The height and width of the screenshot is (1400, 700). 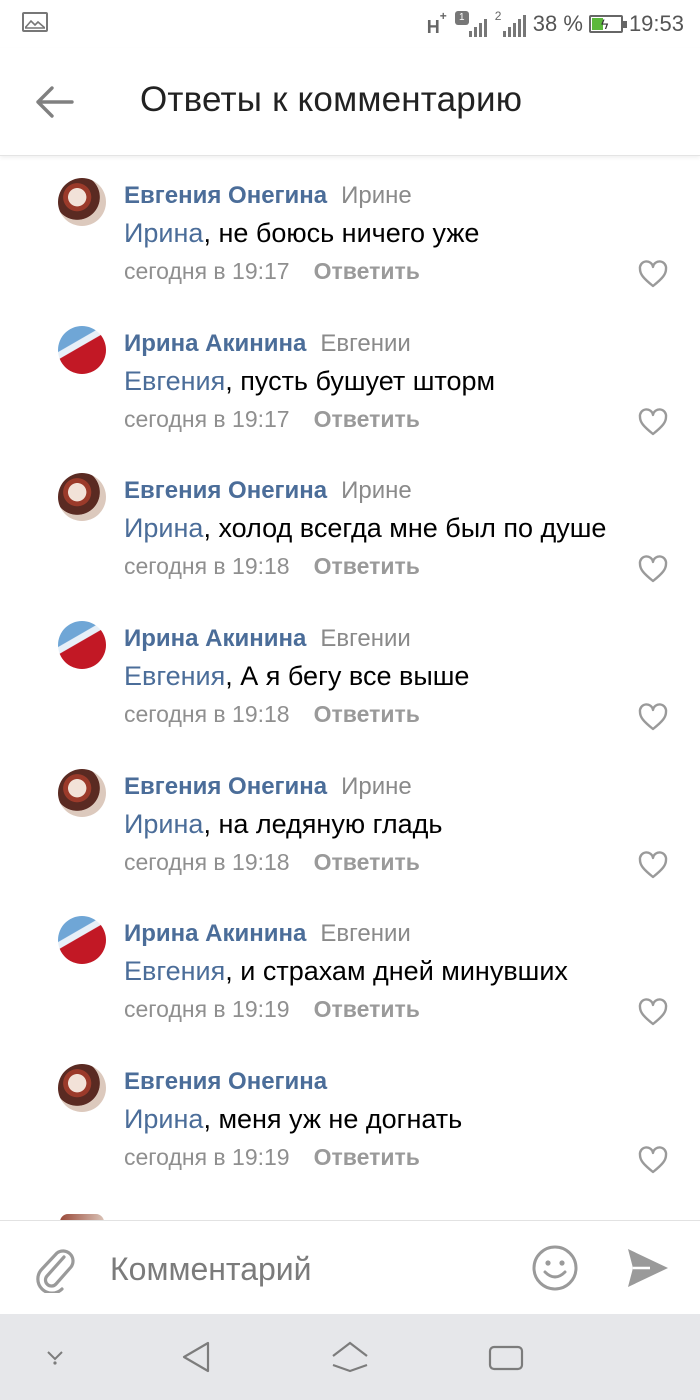 I want to click on comment-text: Ирина, на ледяную гладь, so click(x=283, y=824).